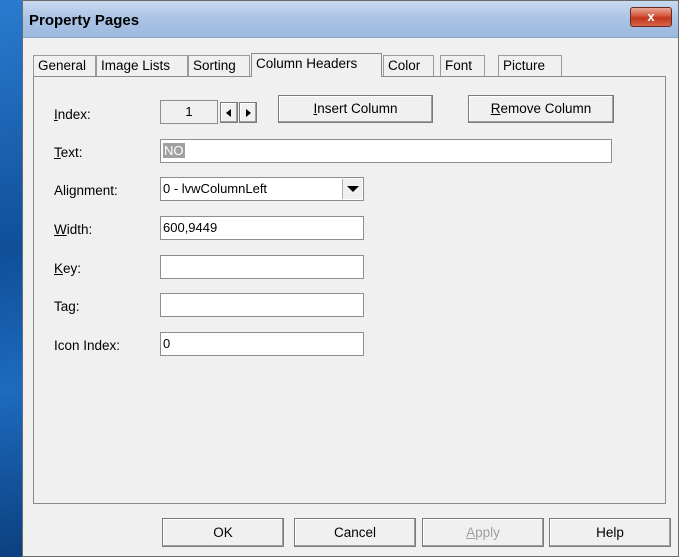 The height and width of the screenshot is (557, 679). What do you see at coordinates (262, 267) in the screenshot?
I see `key-input` at bounding box center [262, 267].